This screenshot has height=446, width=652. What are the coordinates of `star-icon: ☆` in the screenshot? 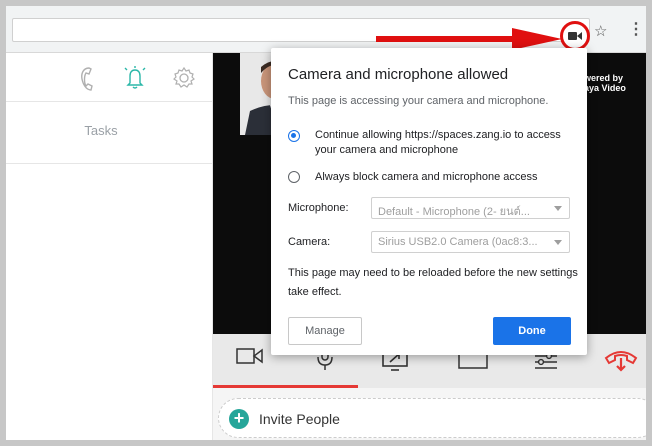 It's located at (600, 32).